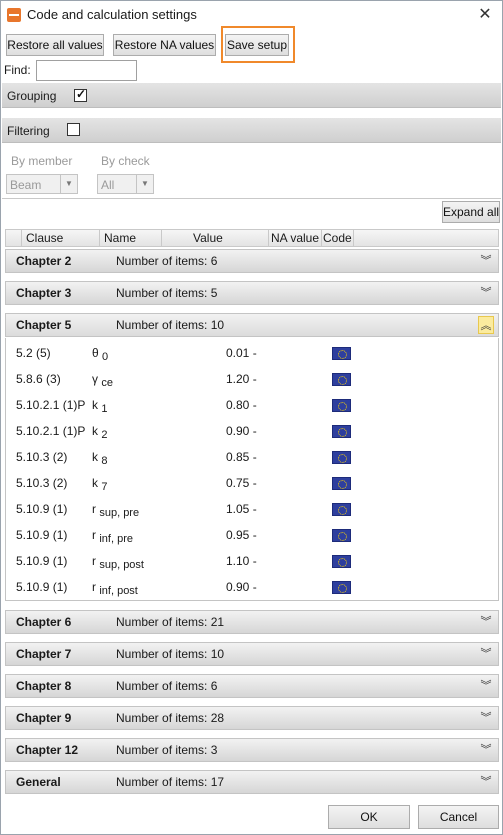 This screenshot has width=503, height=835. I want to click on chapter-row: General Number of items: 17 ︾, so click(252, 782).